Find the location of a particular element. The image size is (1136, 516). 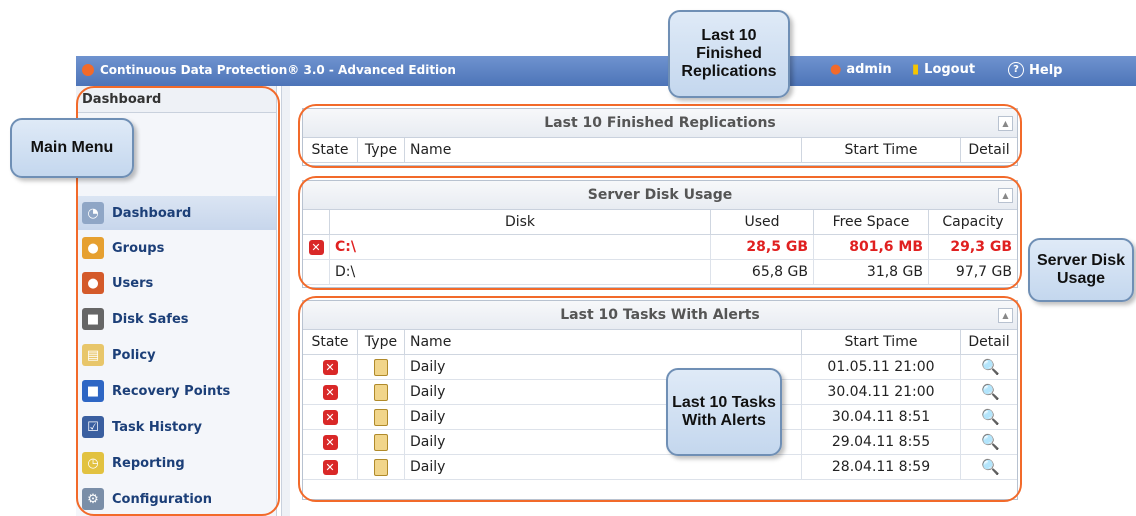

sidebar-item-groups: ● Groups is located at coordinates (176, 248).